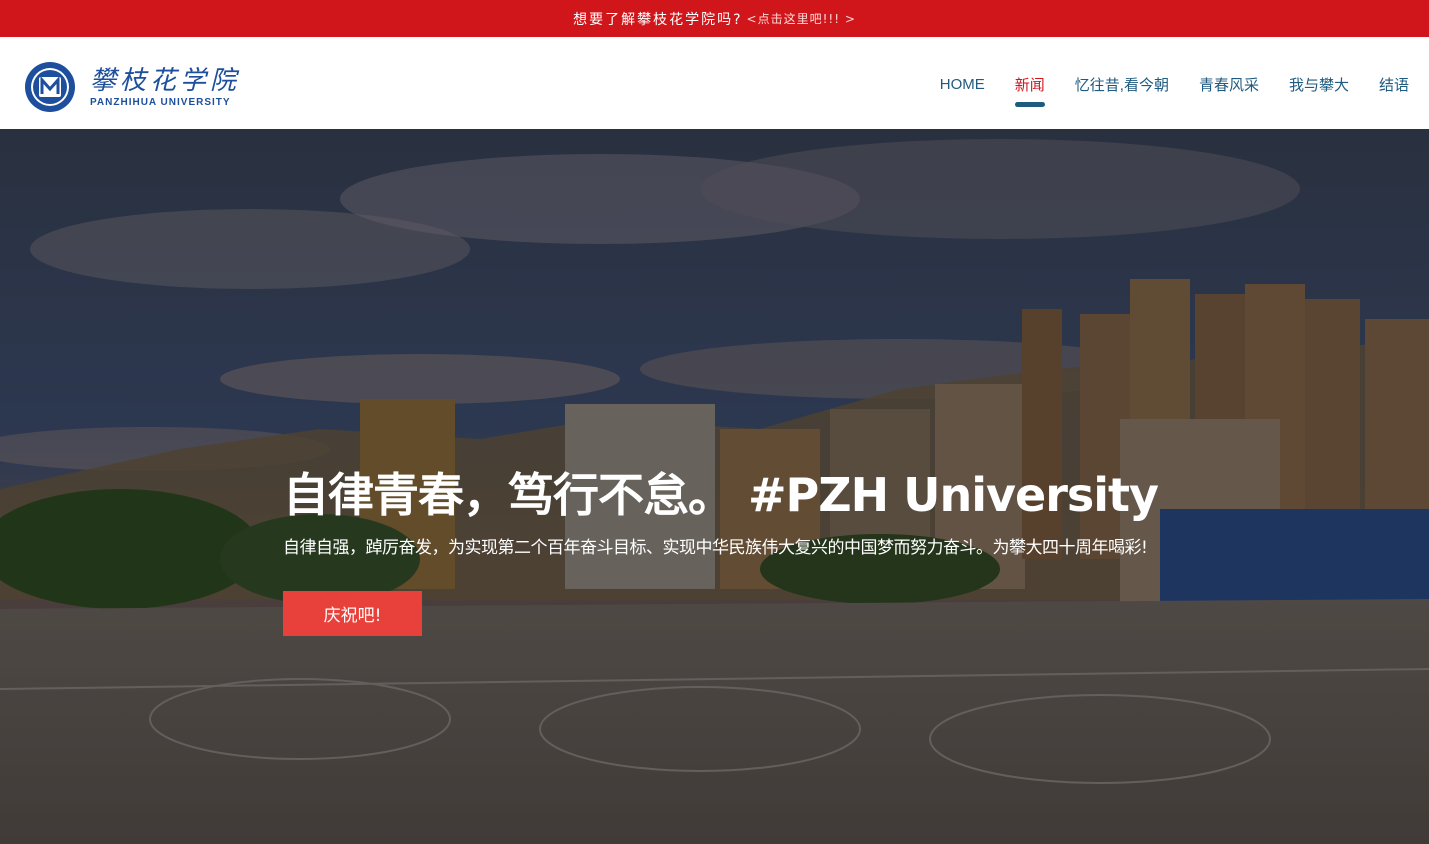  What do you see at coordinates (50, 87) in the screenshot?
I see `university-emblem-icon` at bounding box center [50, 87].